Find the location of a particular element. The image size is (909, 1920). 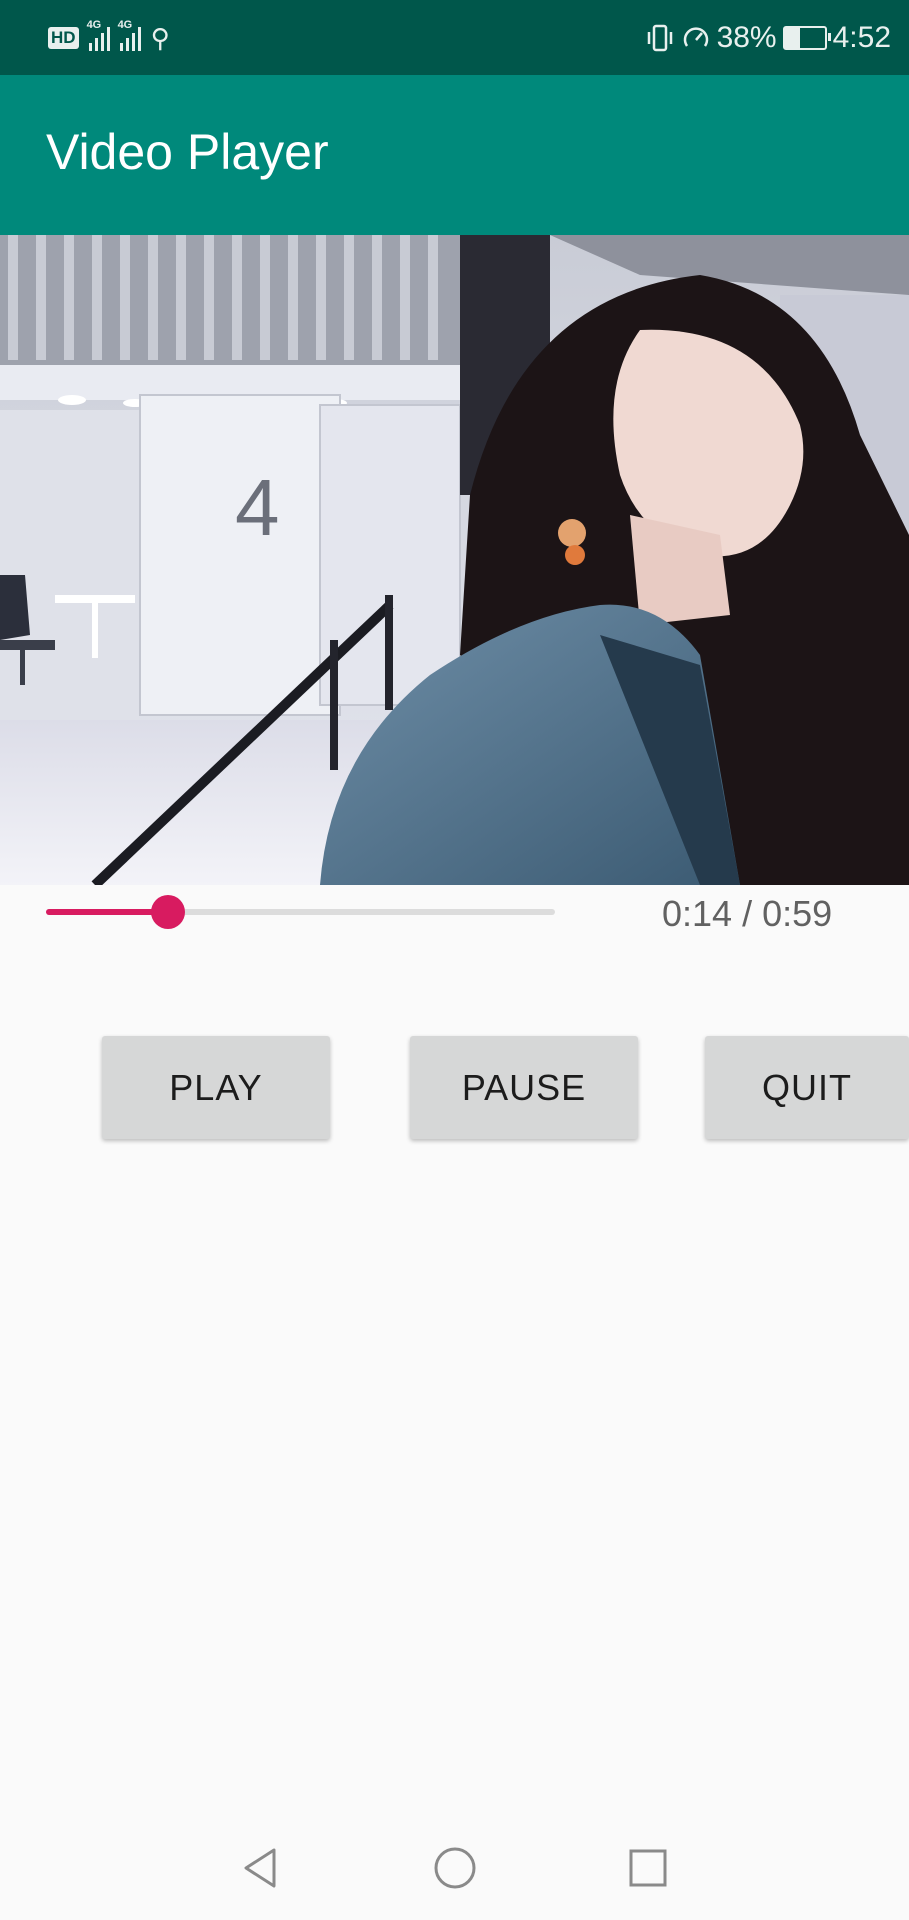

pause-button: PAUSE is located at coordinates (524, 1087).